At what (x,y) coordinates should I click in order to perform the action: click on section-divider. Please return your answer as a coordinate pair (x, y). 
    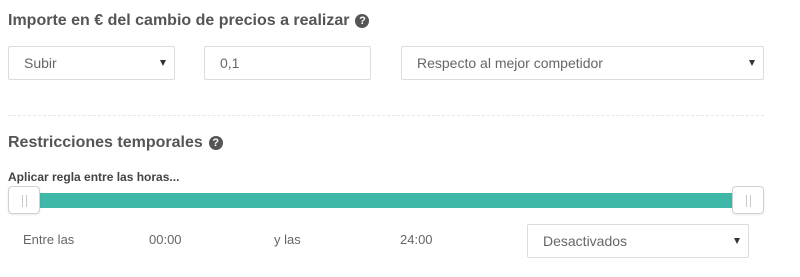
    Looking at the image, I should click on (386, 115).